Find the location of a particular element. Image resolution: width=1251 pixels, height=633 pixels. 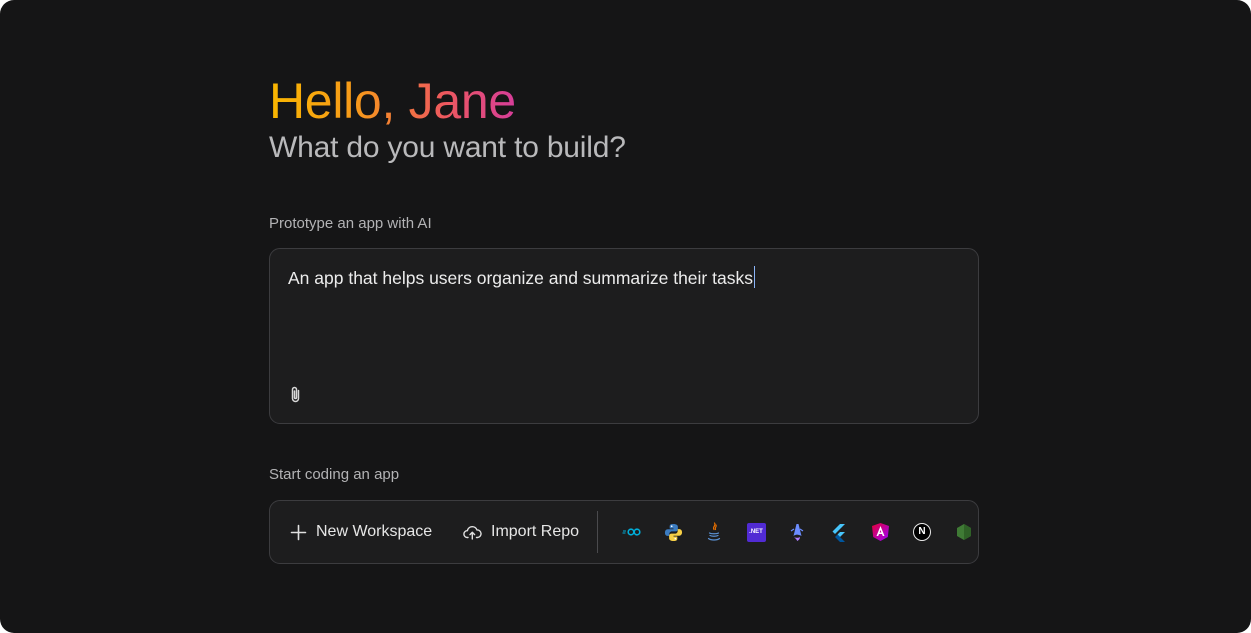

prototype-section-label: Prototype an app with AI is located at coordinates (350, 223).